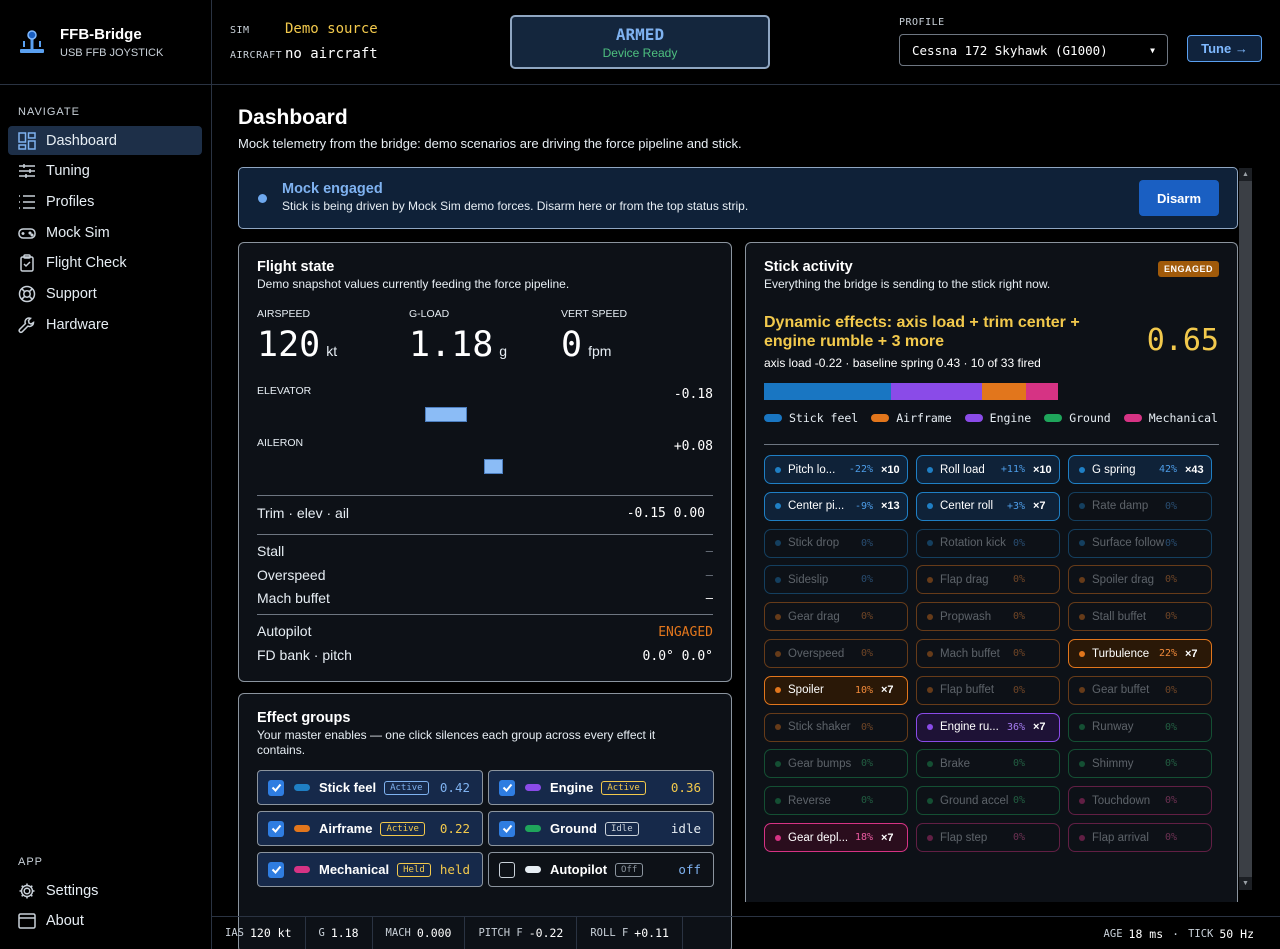 The image size is (1280, 949). I want to click on effect-count: ×7, so click(887, 690).